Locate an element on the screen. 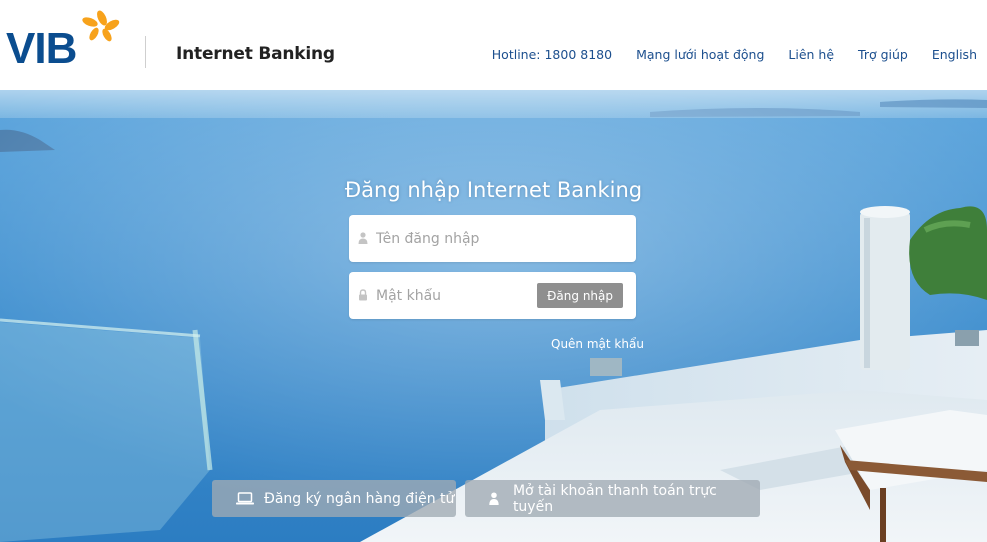  vib-logo: VIB is located at coordinates (65, 39).